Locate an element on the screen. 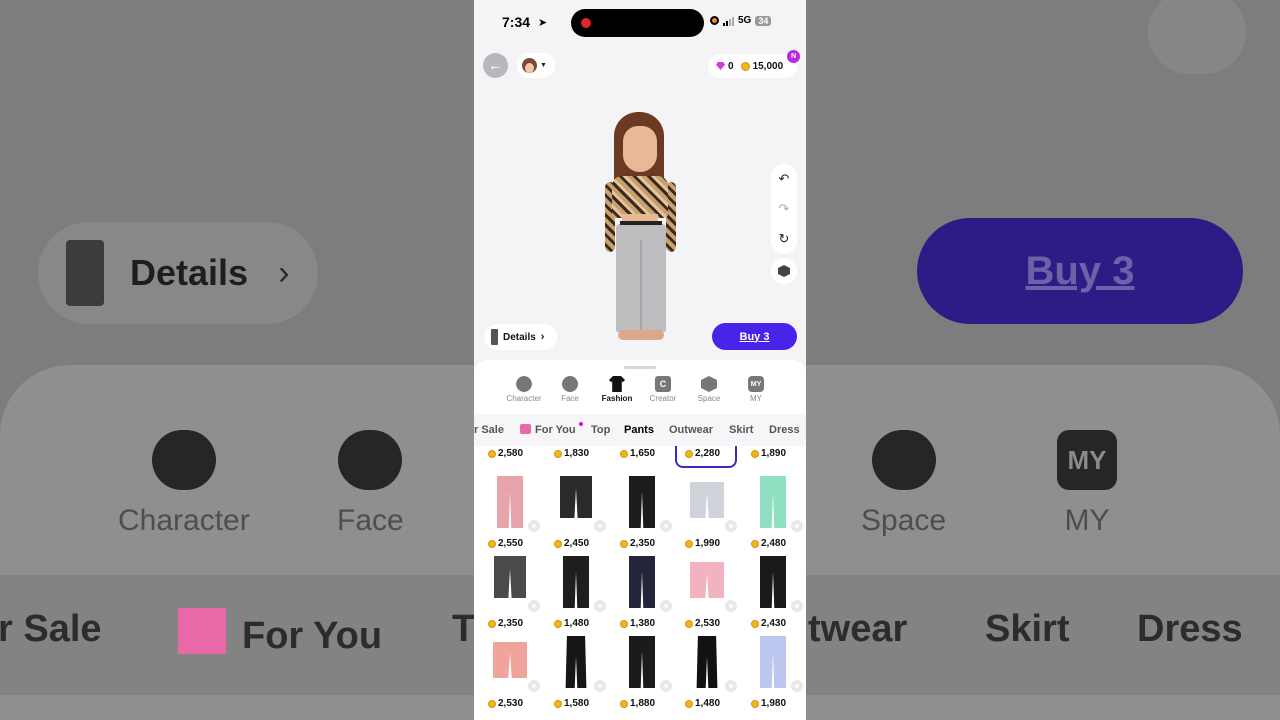 Image resolution: width=1280 pixels, height=720 pixels. item-price: 1,830 is located at coordinates (584, 453).